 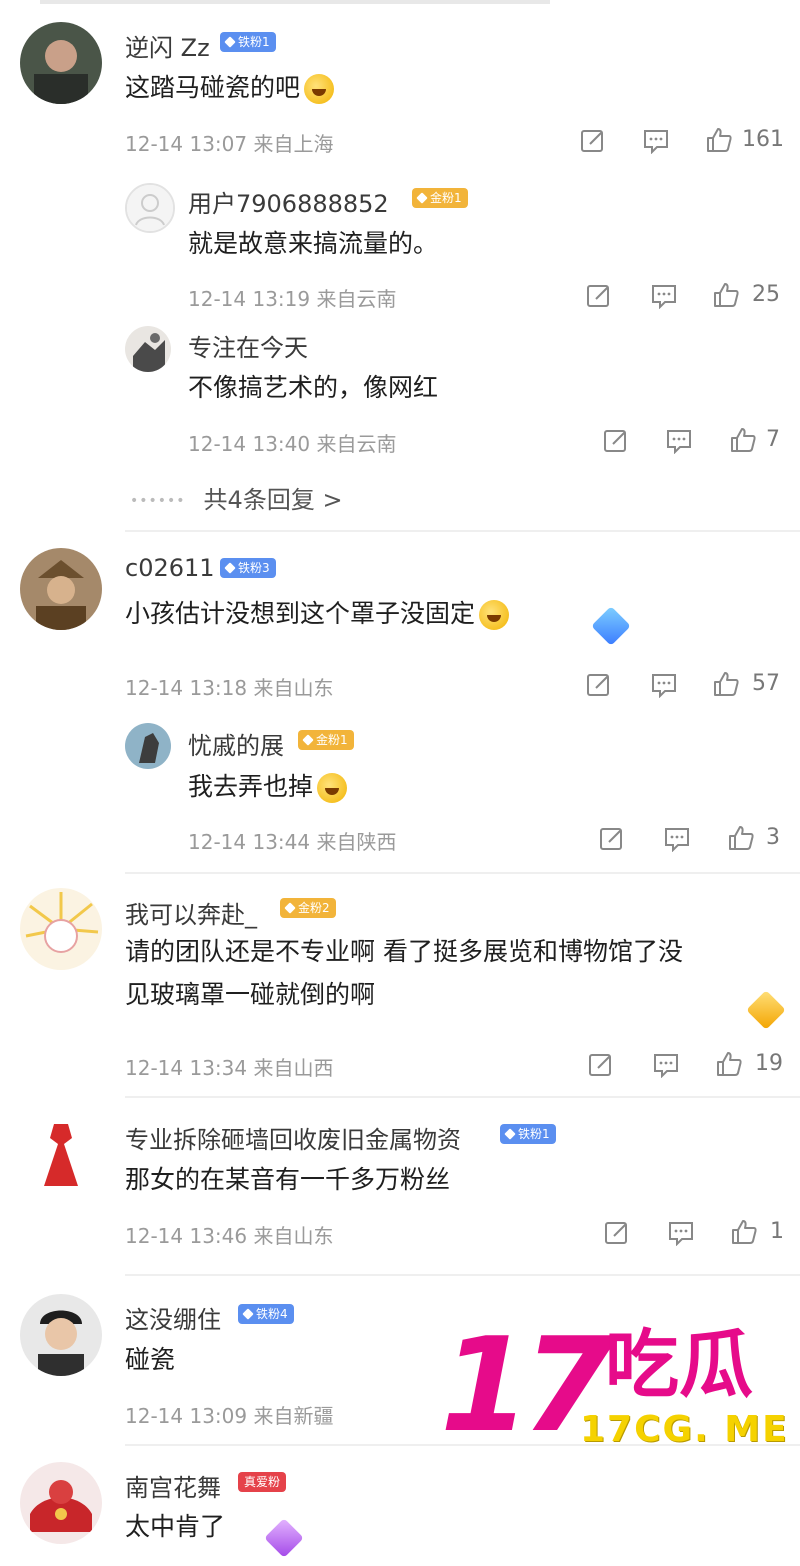 What do you see at coordinates (288, 201) in the screenshot?
I see `username: 用户7906888852` at bounding box center [288, 201].